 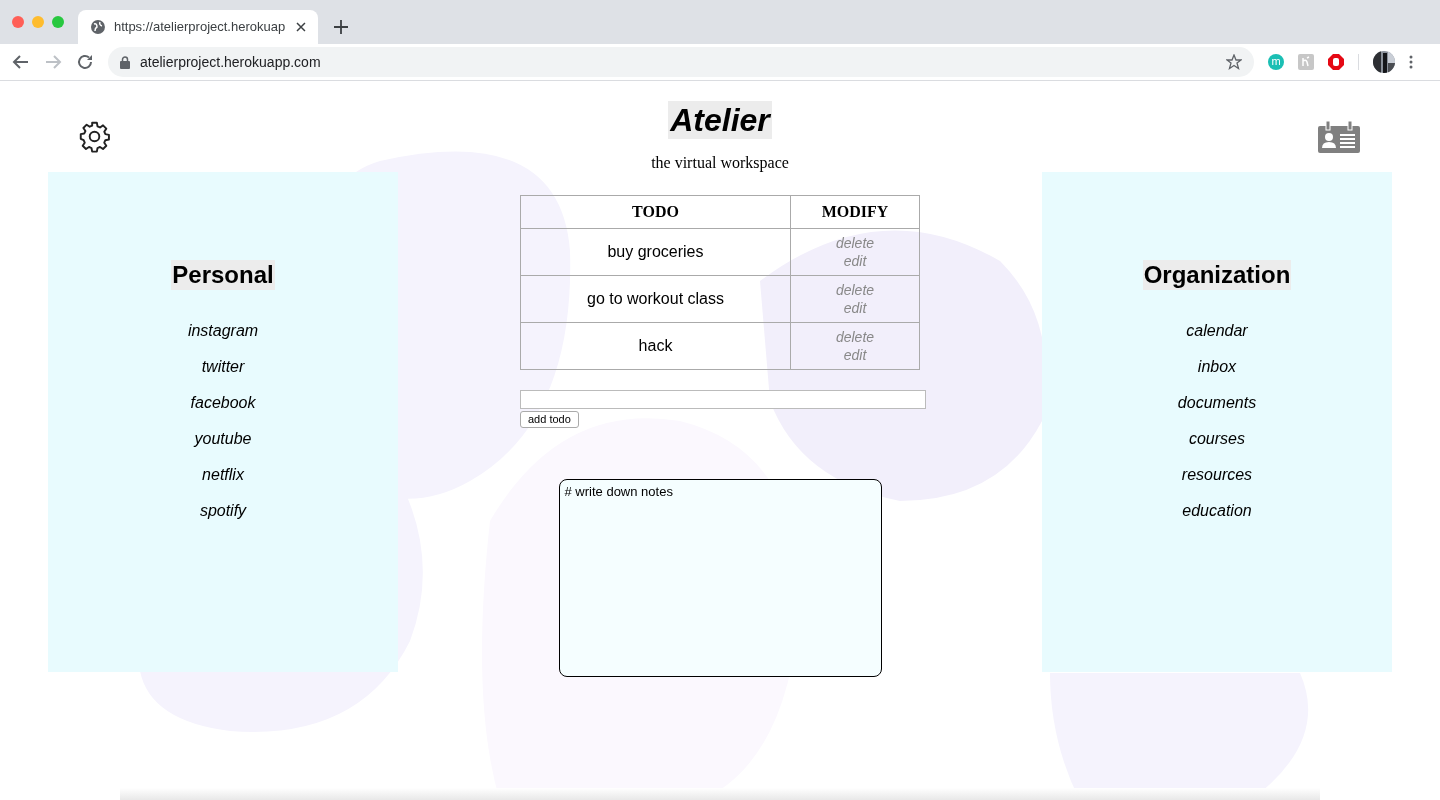 I want to click on stop-hand-icon, so click(x=1336, y=62).